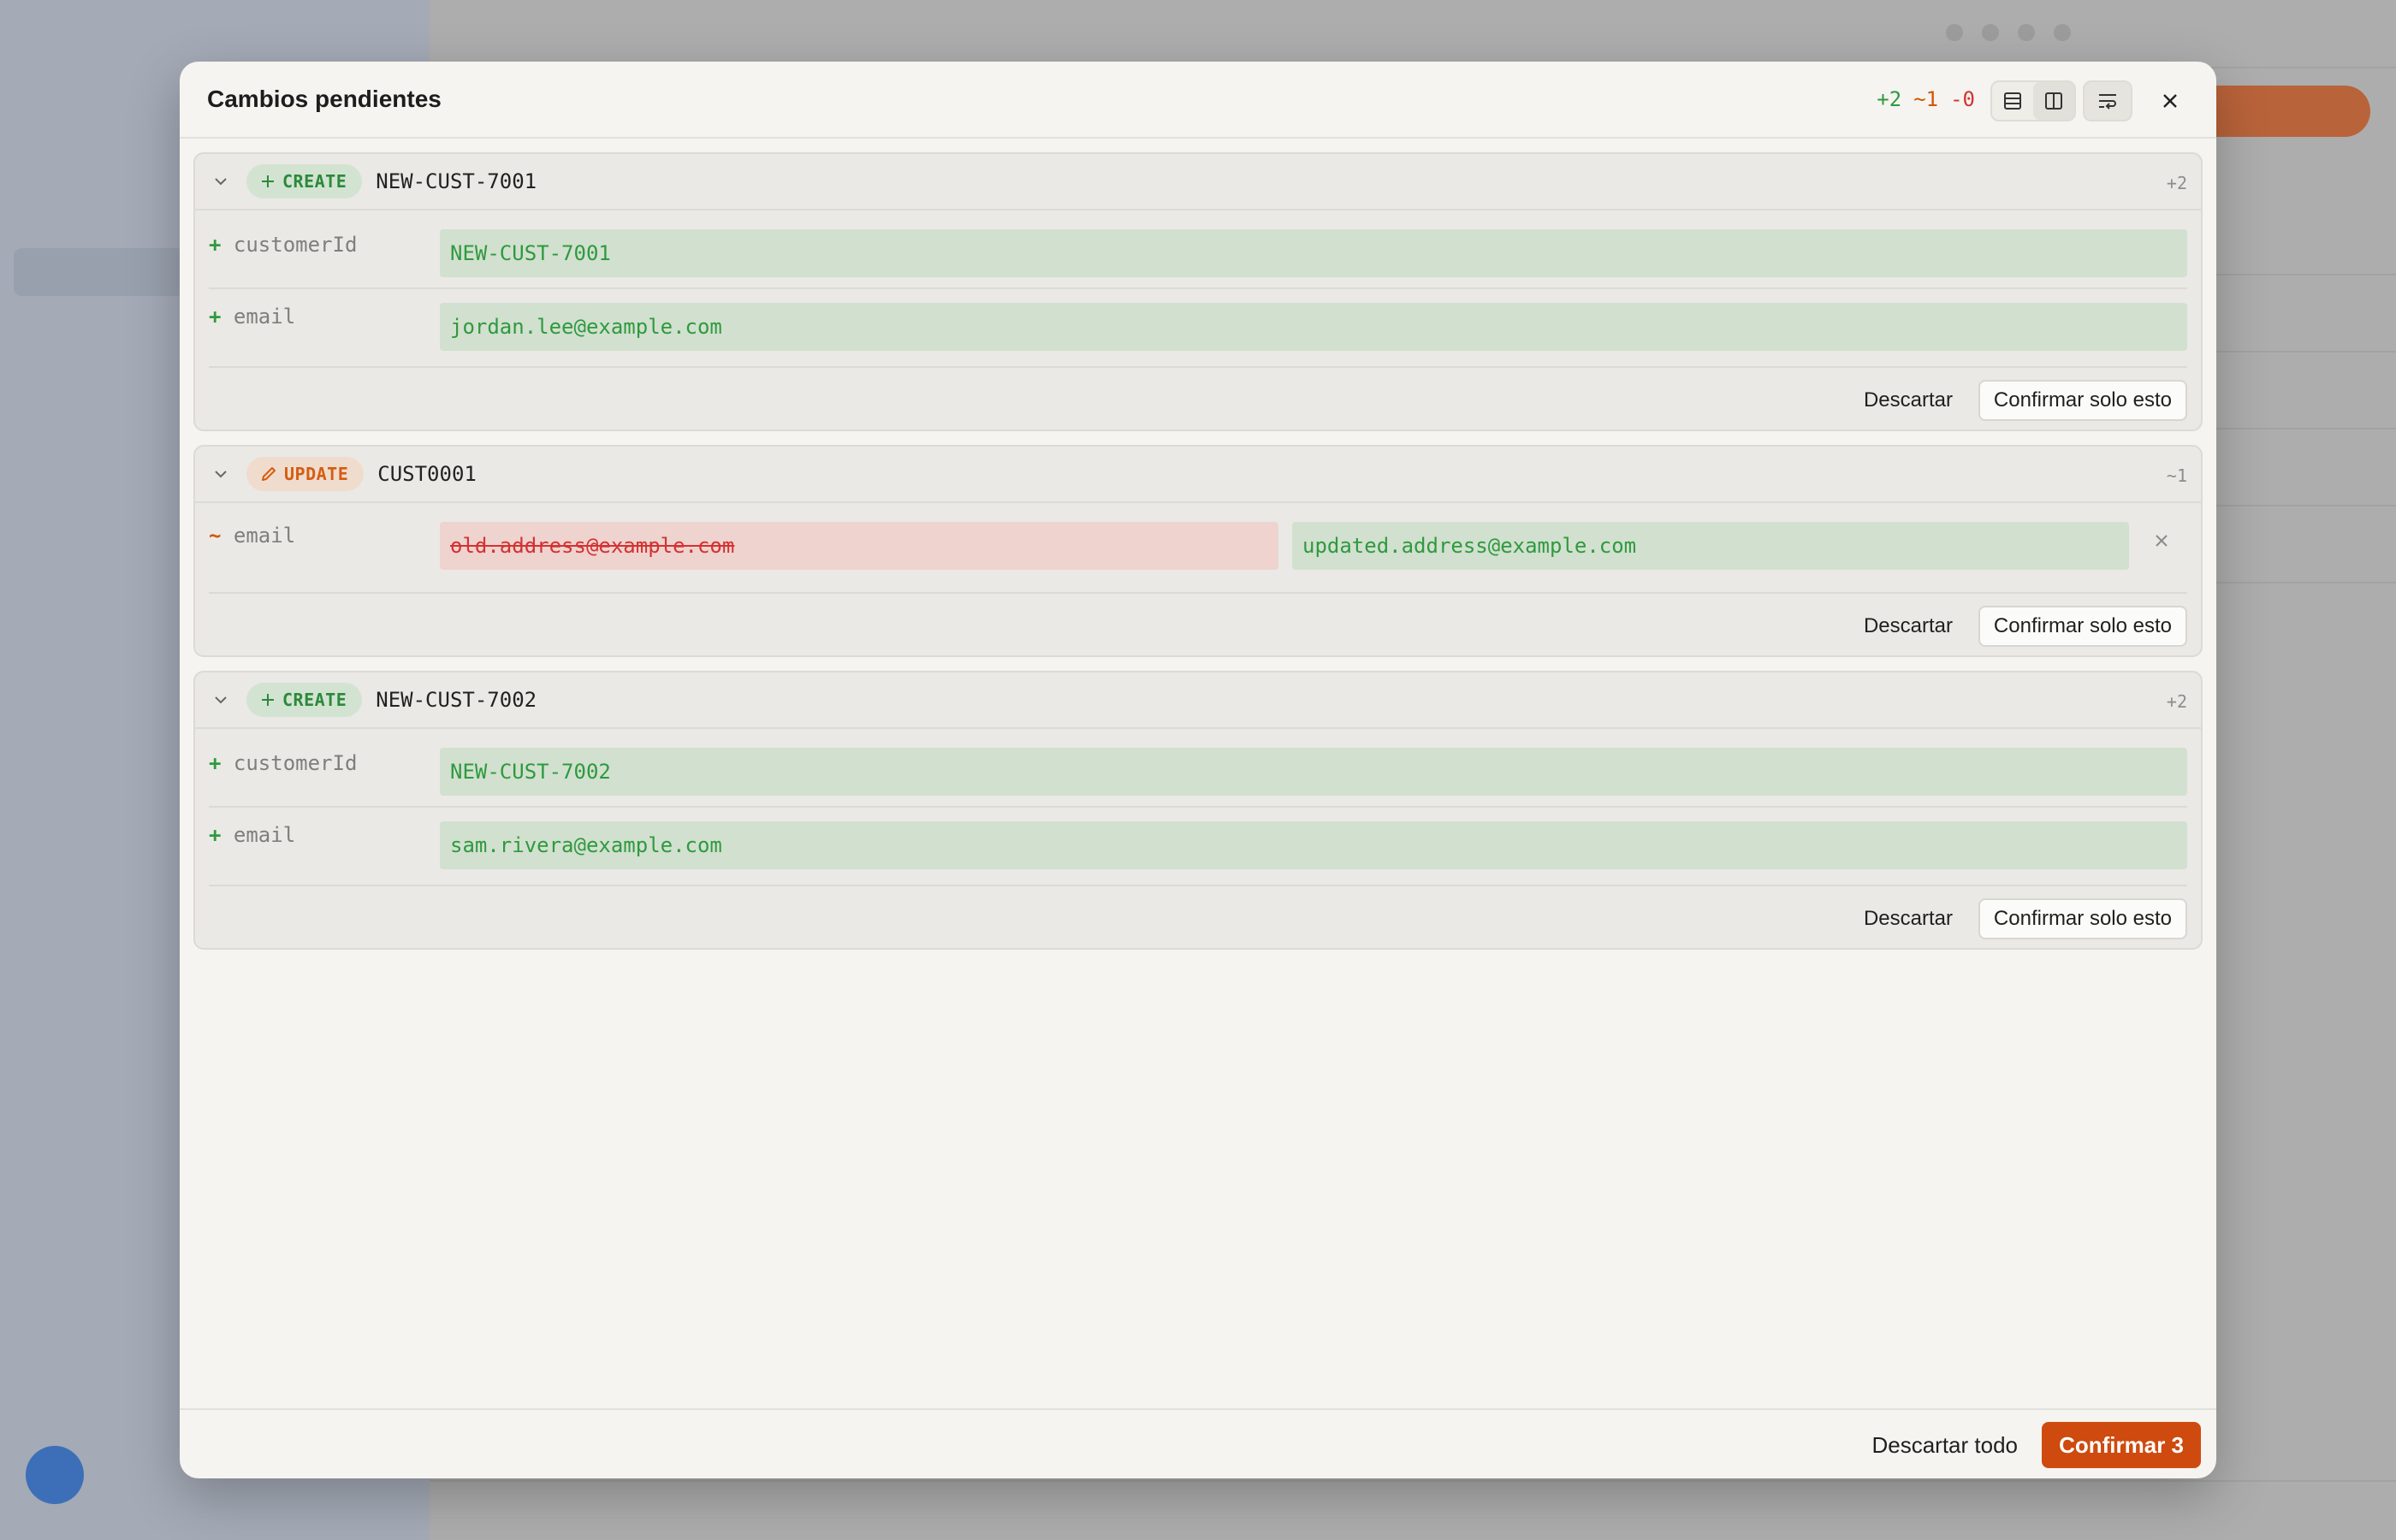 This screenshot has height=1540, width=2396. What do you see at coordinates (427, 474) in the screenshot?
I see `record-id: CUST0001` at bounding box center [427, 474].